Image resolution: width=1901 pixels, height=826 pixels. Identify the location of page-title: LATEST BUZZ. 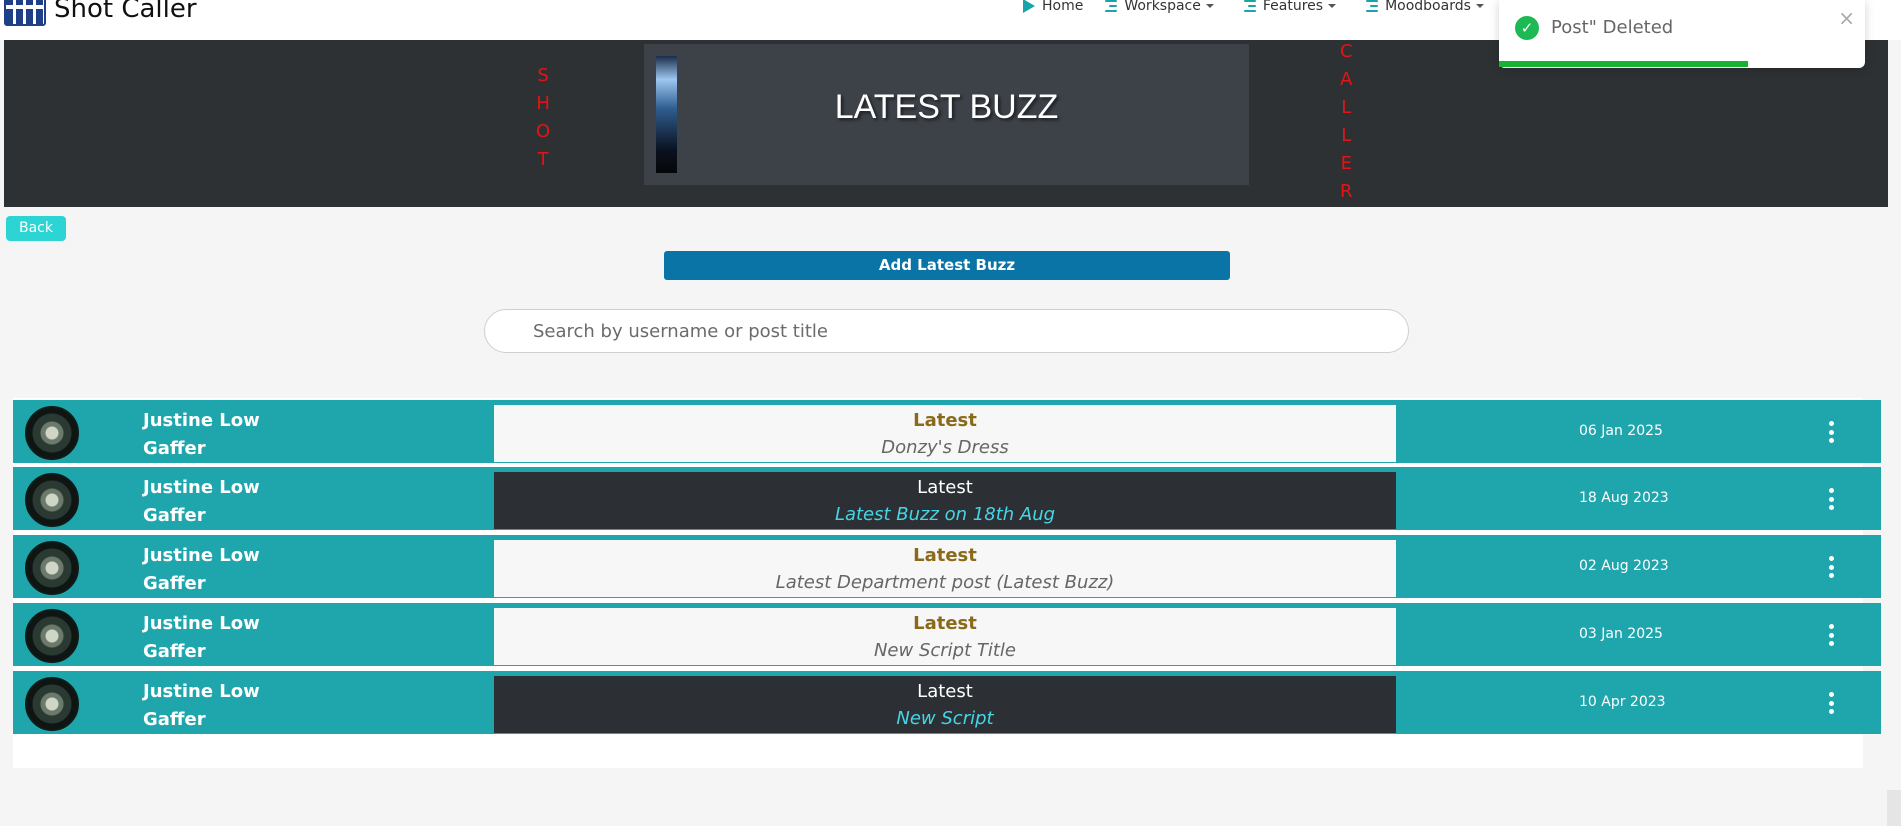
(946, 107).